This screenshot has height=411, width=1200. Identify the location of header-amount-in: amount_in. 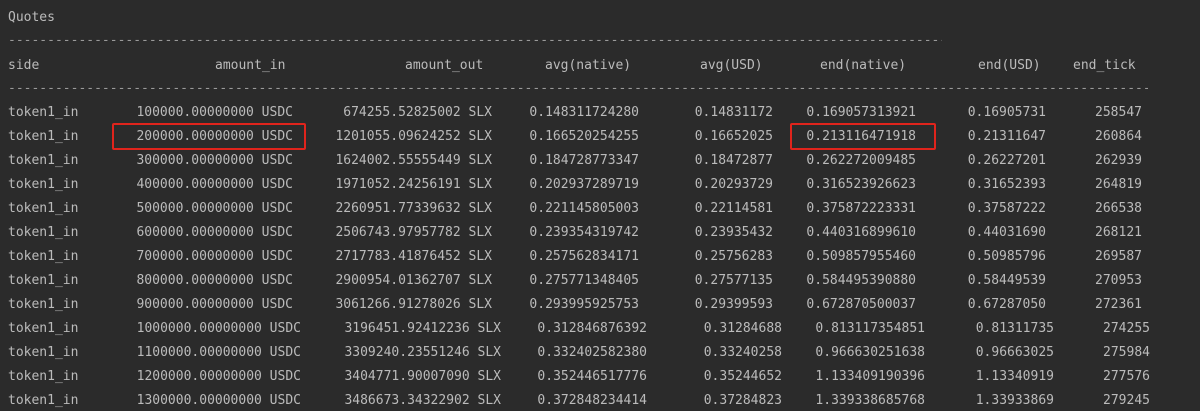
(250, 65).